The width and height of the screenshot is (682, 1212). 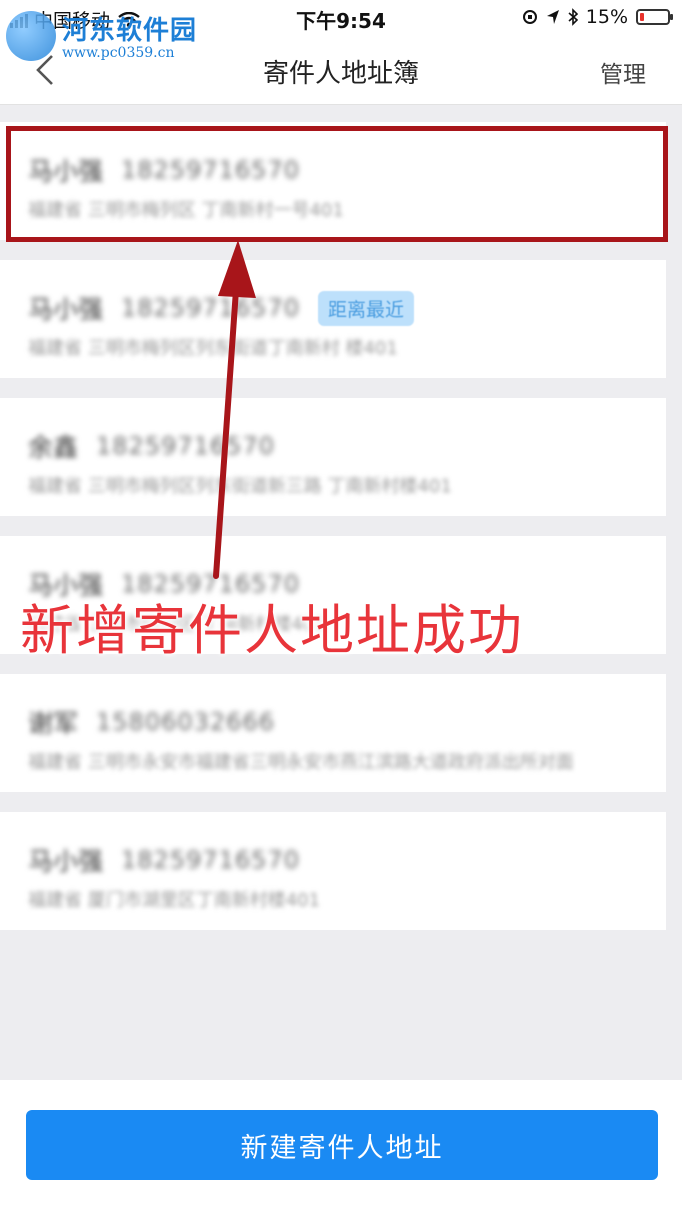 I want to click on watermark-logo-icon, so click(x=31, y=35).